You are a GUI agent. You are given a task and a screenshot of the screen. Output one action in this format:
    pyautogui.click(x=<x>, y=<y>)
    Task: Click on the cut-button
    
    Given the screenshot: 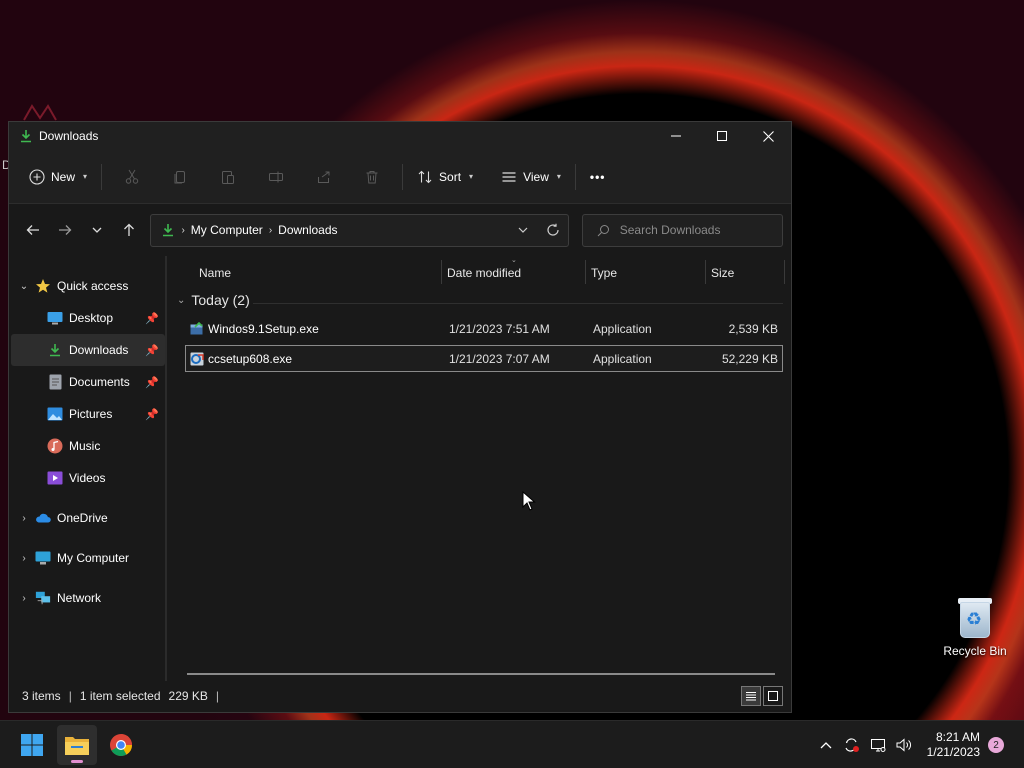 What is the action you would take?
    pyautogui.click(x=132, y=177)
    